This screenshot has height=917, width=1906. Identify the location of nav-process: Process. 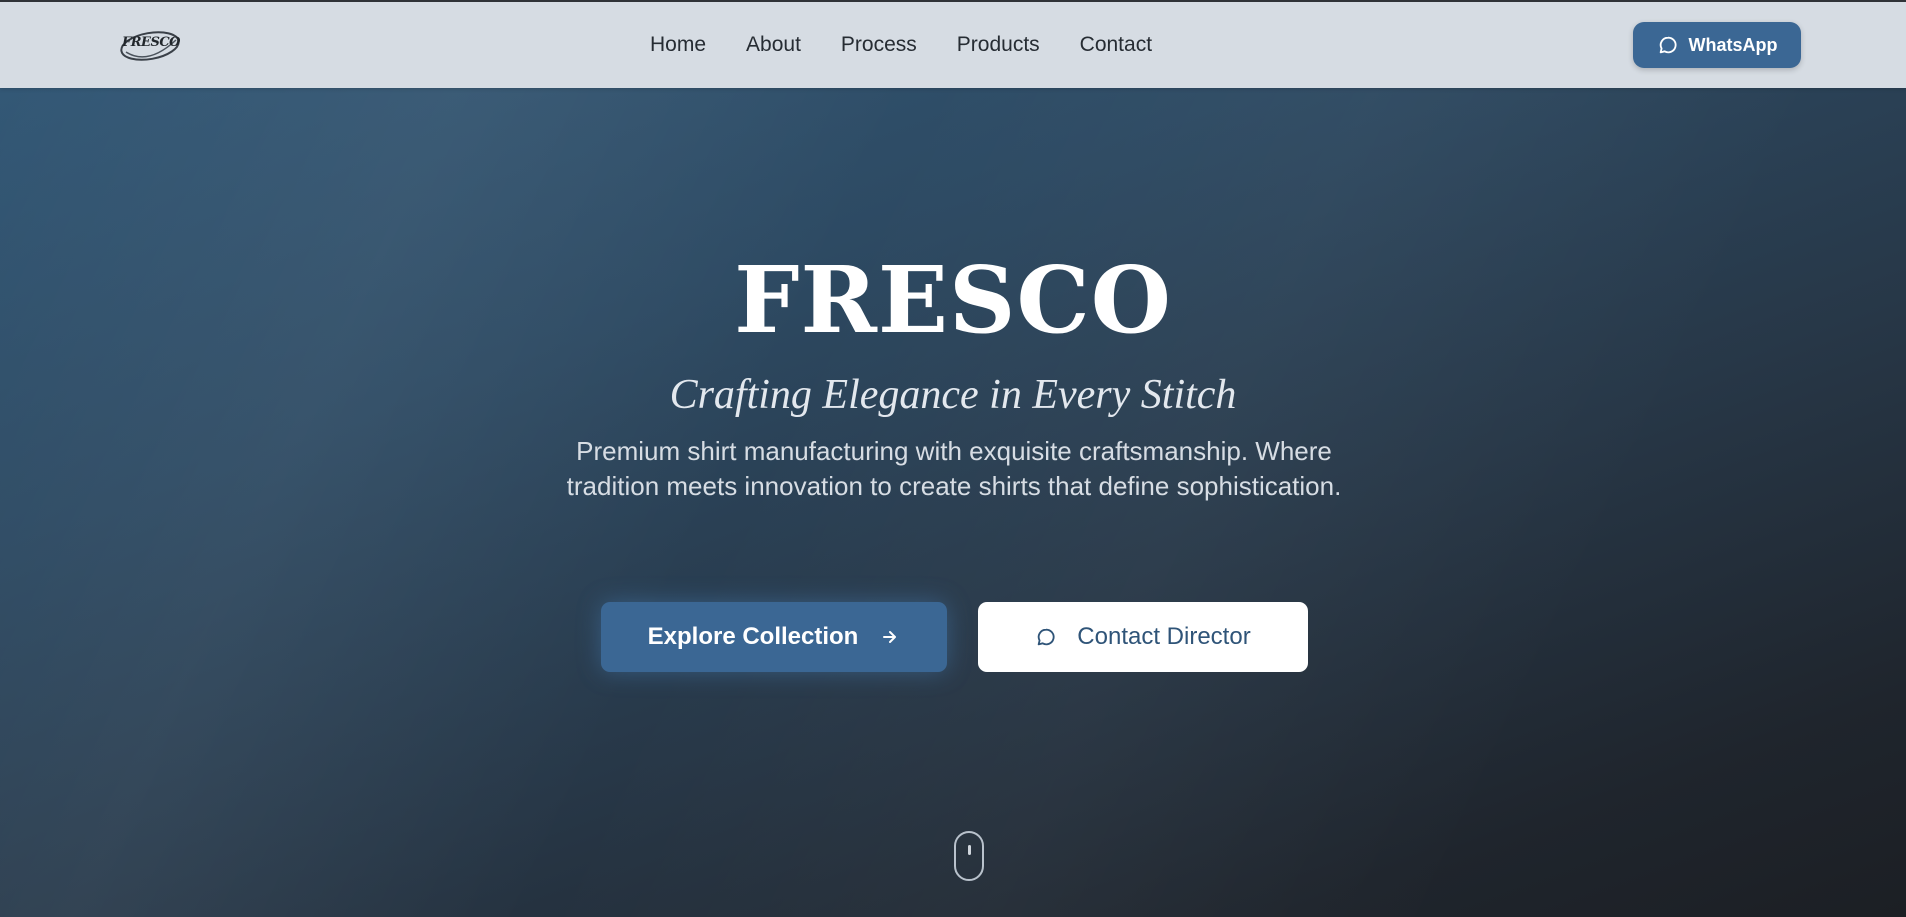
(879, 45).